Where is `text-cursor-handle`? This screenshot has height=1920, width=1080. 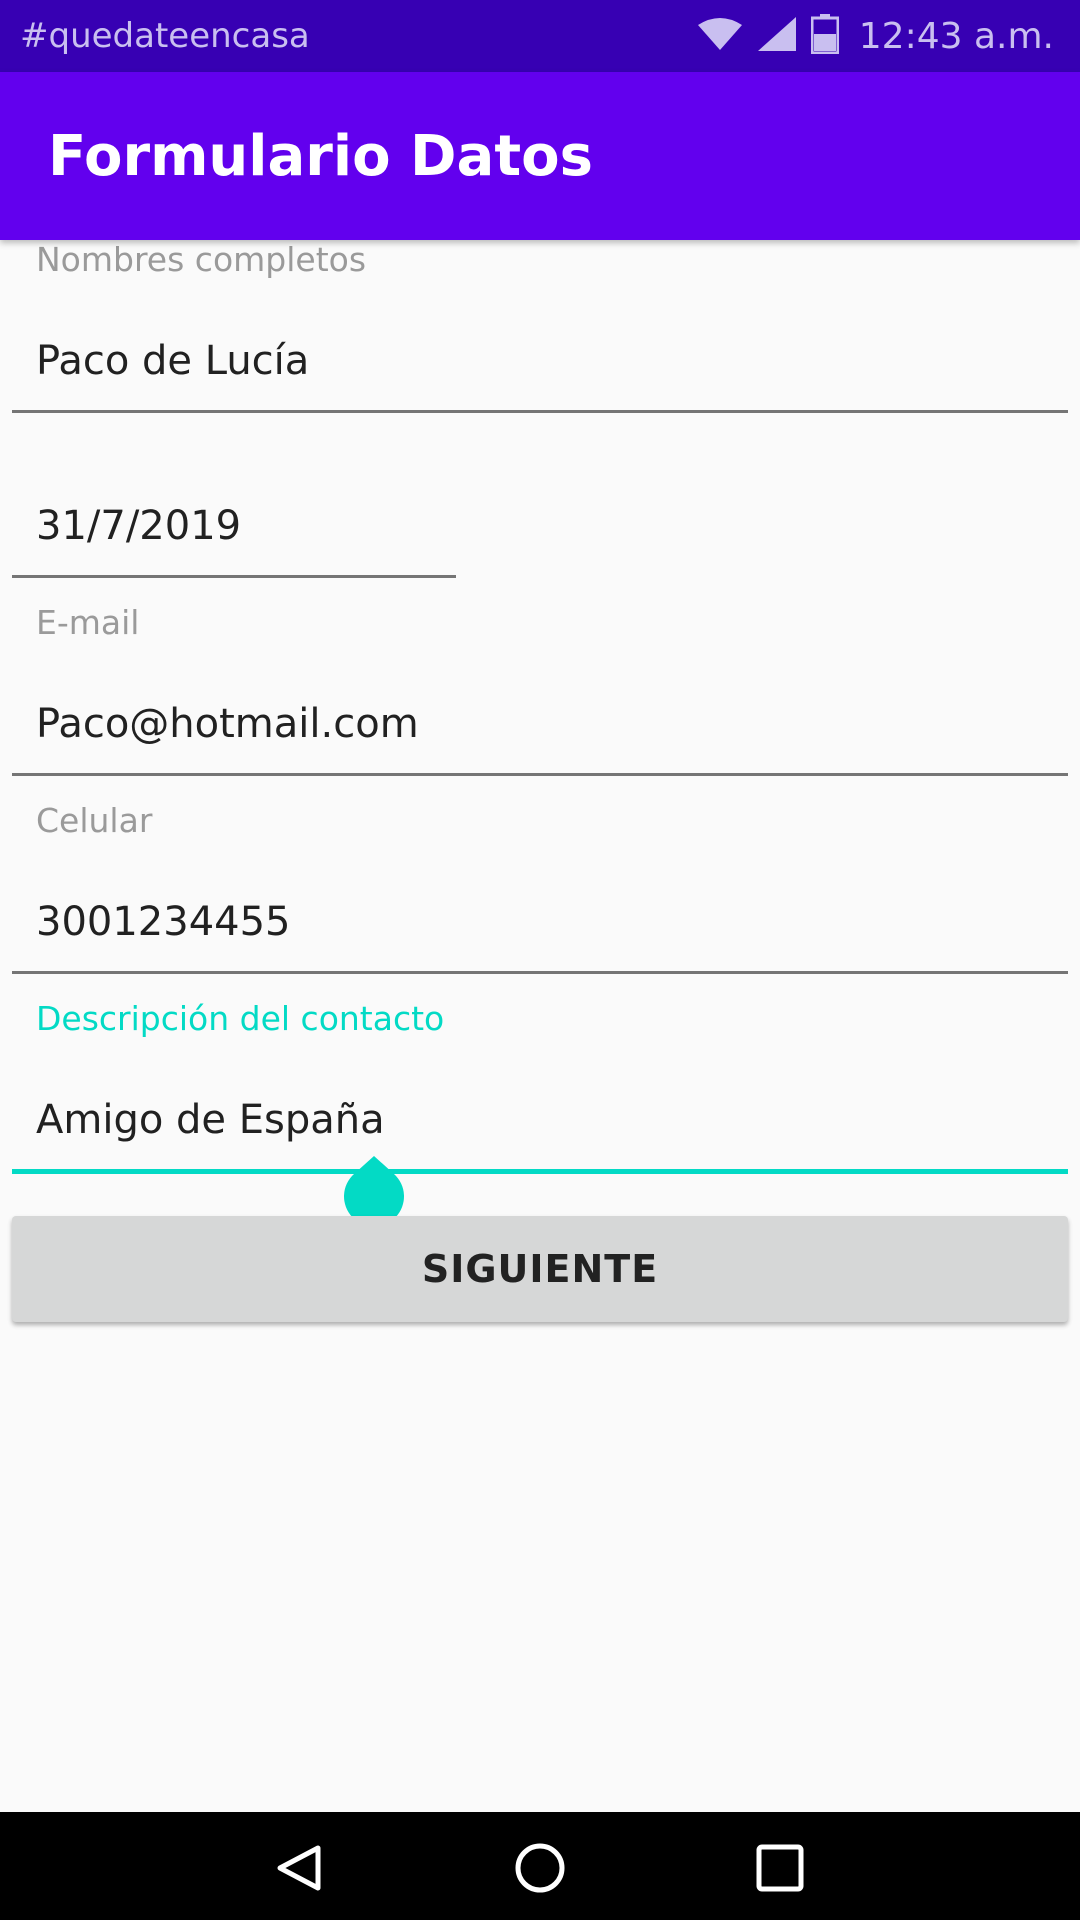
text-cursor-handle is located at coordinates (374, 1190).